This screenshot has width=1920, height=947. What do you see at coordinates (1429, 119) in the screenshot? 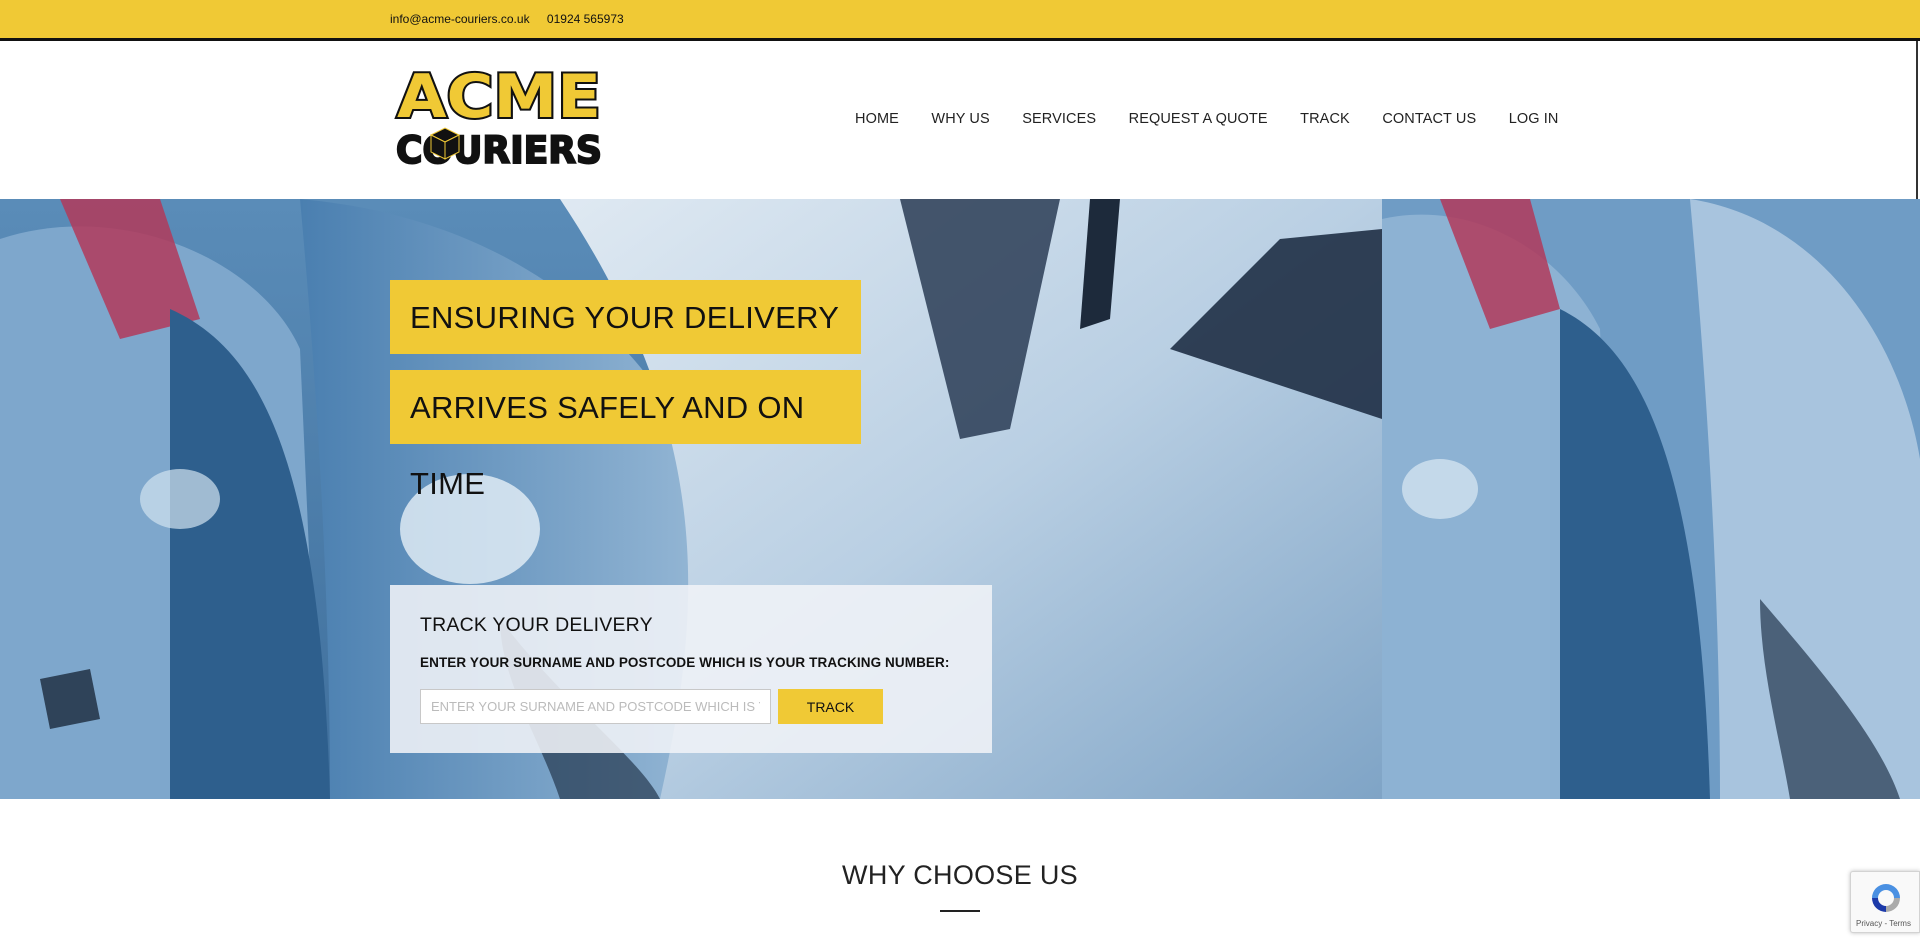
I see `nav-contact-us: CONTACT US` at bounding box center [1429, 119].